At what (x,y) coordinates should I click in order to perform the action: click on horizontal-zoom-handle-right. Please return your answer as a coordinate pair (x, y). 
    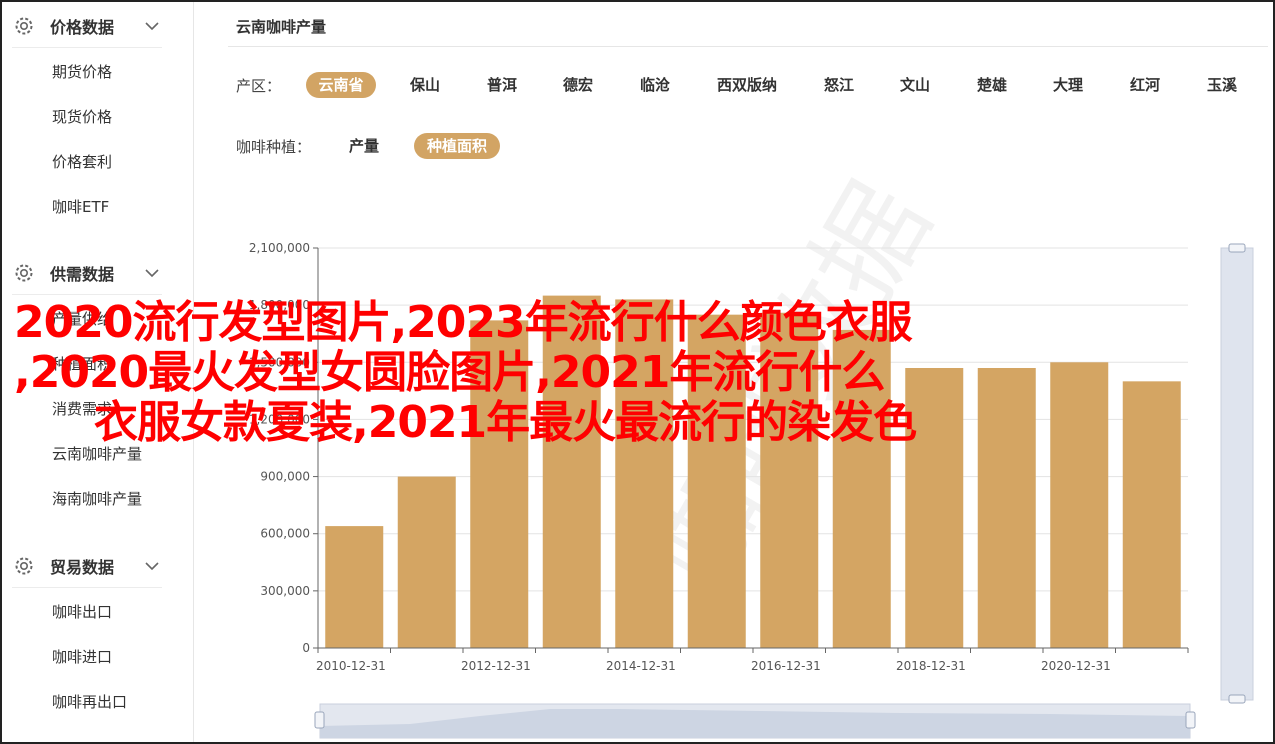
    Looking at the image, I should click on (1190, 720).